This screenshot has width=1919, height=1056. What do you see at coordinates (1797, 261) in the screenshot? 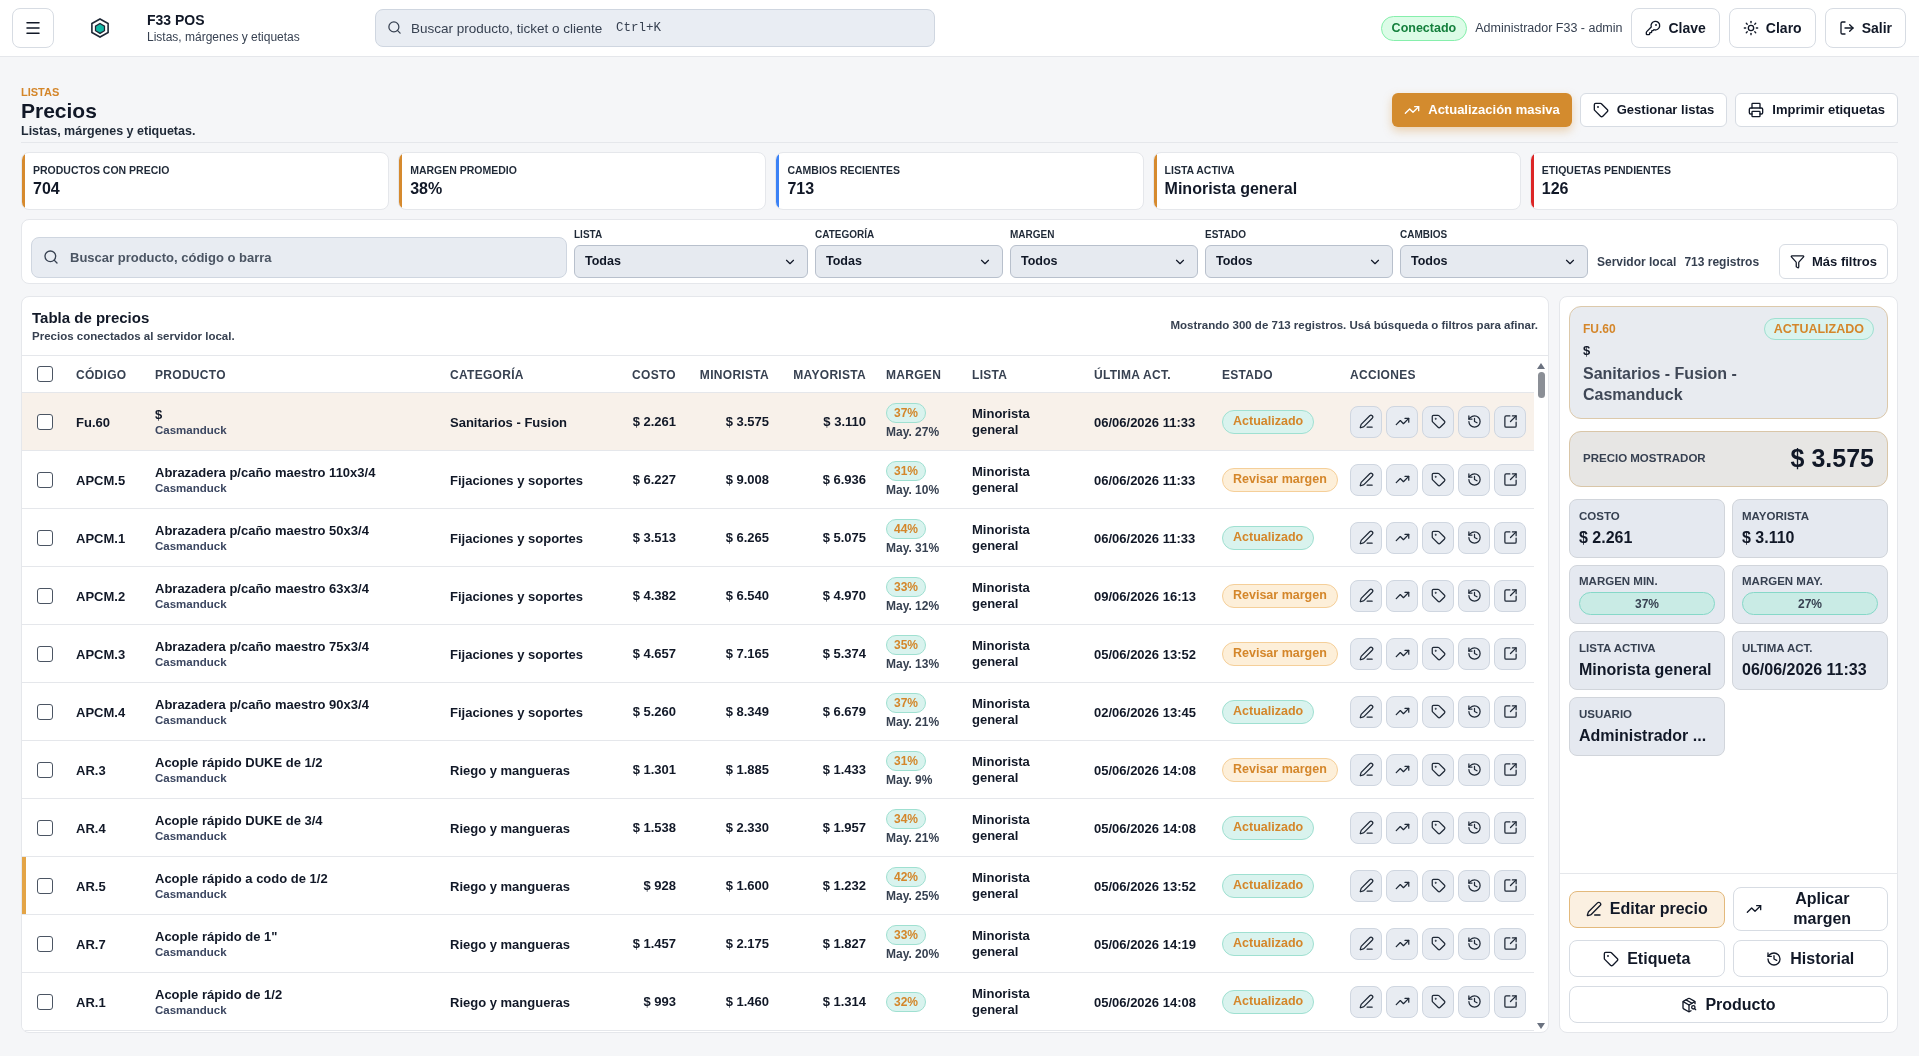
I see `filter-icon` at bounding box center [1797, 261].